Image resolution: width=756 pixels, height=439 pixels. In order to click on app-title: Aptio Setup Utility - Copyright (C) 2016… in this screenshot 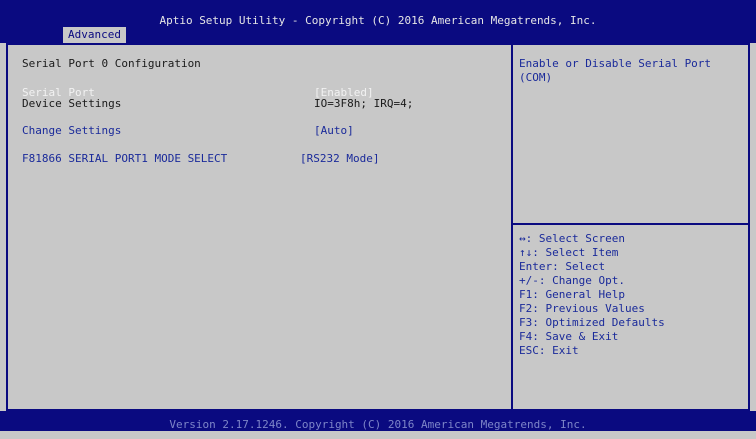, I will do `click(378, 20)`.